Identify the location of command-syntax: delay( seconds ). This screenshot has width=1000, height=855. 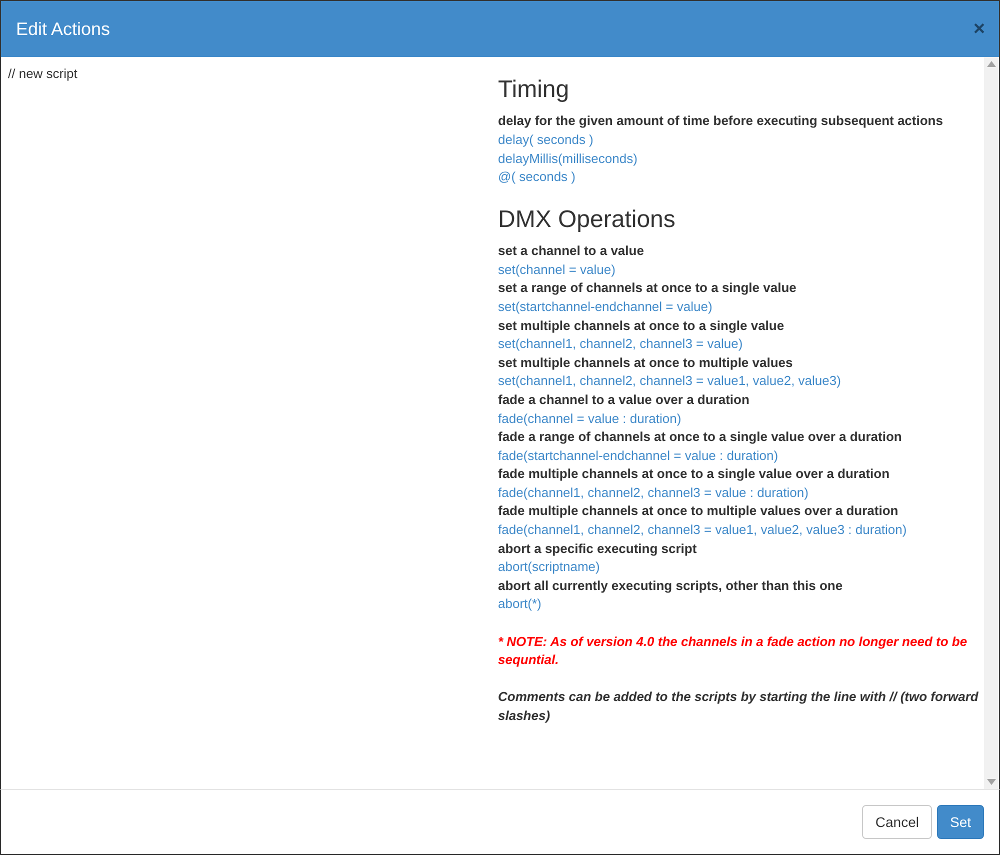
(546, 139).